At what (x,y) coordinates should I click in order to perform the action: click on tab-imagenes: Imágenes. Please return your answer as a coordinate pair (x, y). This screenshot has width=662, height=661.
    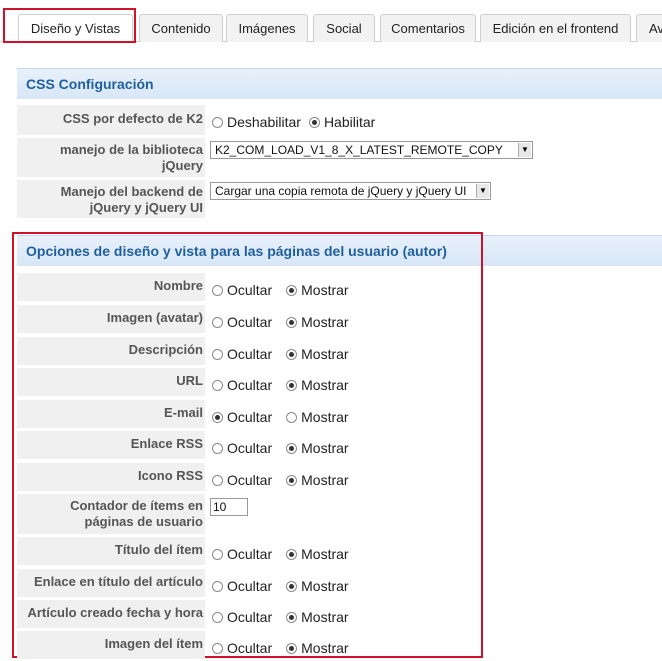
    Looking at the image, I should click on (267, 28).